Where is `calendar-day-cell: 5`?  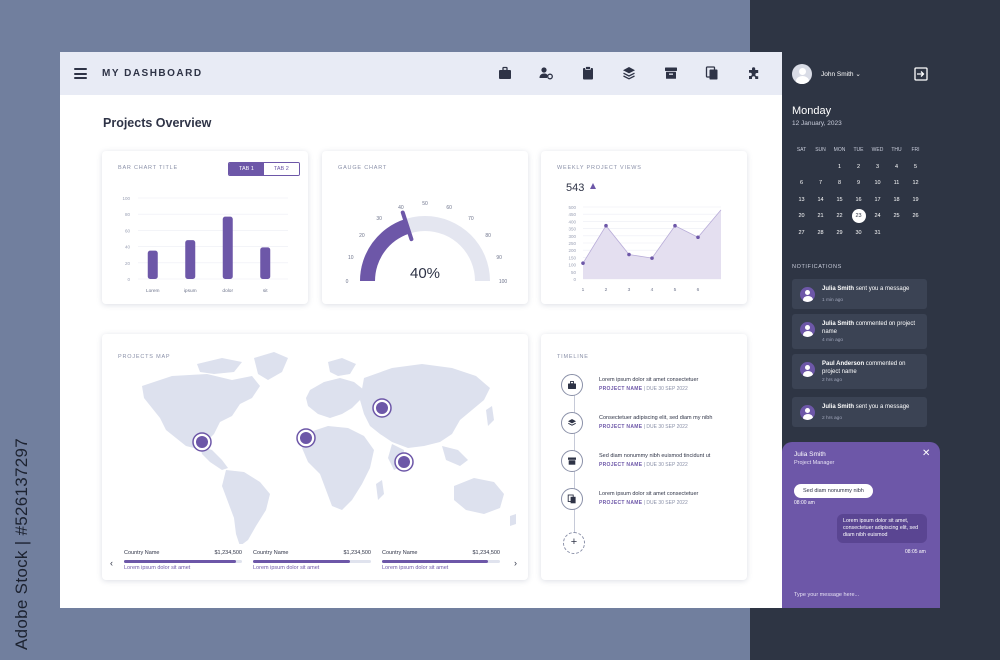
calendar-day-cell: 5 is located at coordinates (915, 167).